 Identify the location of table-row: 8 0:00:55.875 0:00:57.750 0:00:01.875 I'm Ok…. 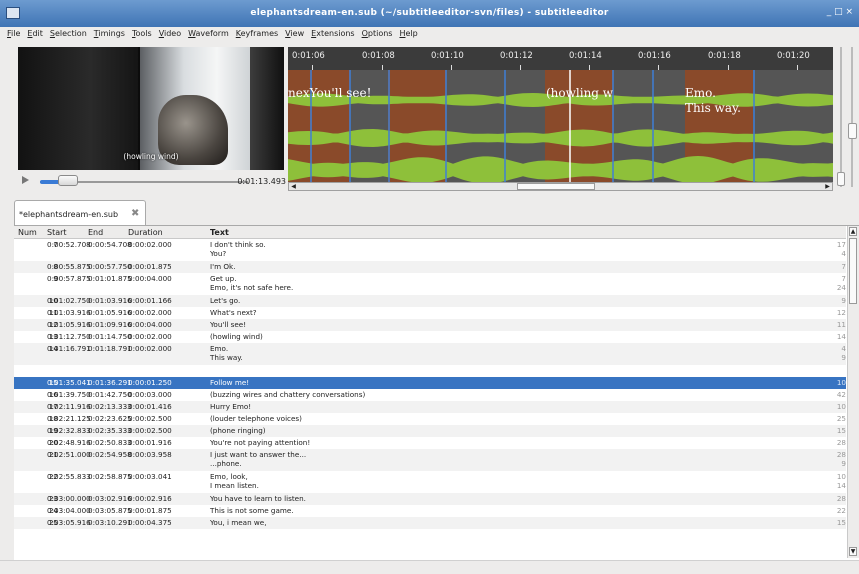
(430, 267).